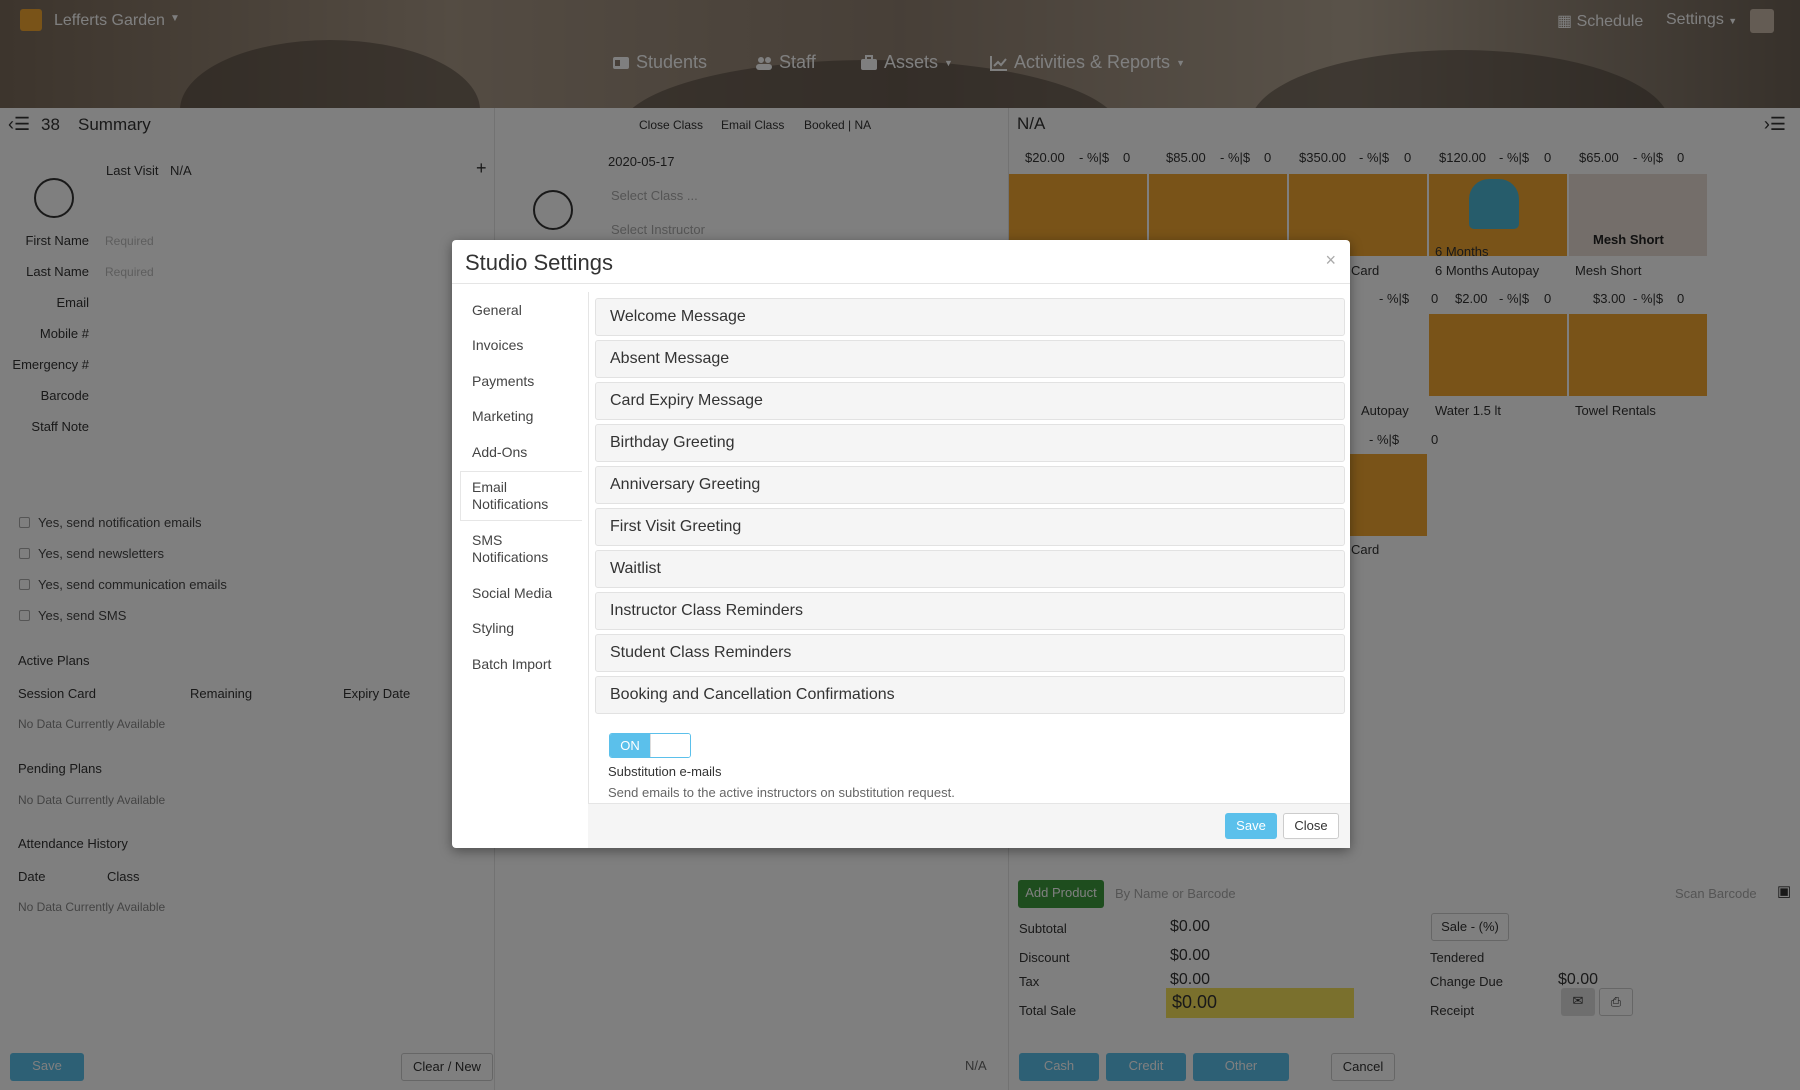 The image size is (1800, 1090). What do you see at coordinates (969, 825) in the screenshot?
I see `modal-footer: Save Close` at bounding box center [969, 825].